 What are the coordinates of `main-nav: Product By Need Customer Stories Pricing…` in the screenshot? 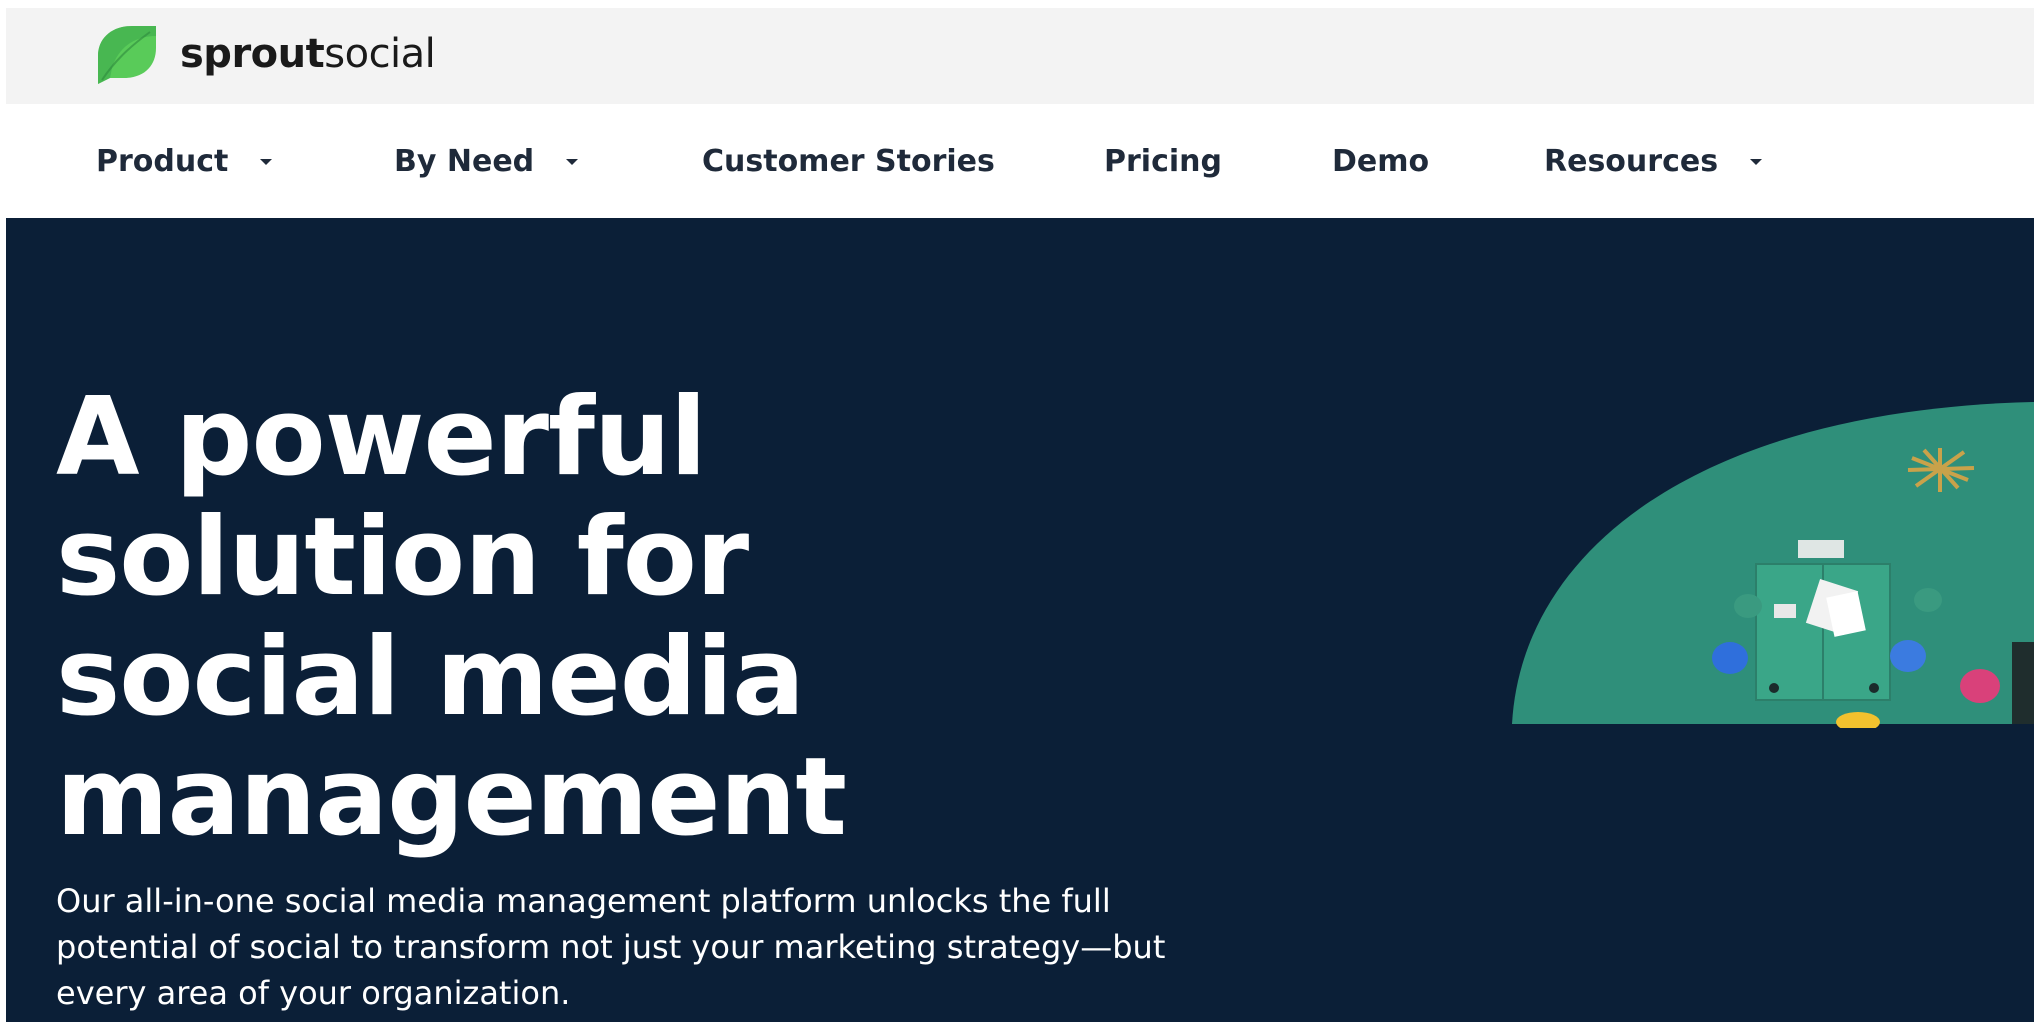 It's located at (1020, 161).